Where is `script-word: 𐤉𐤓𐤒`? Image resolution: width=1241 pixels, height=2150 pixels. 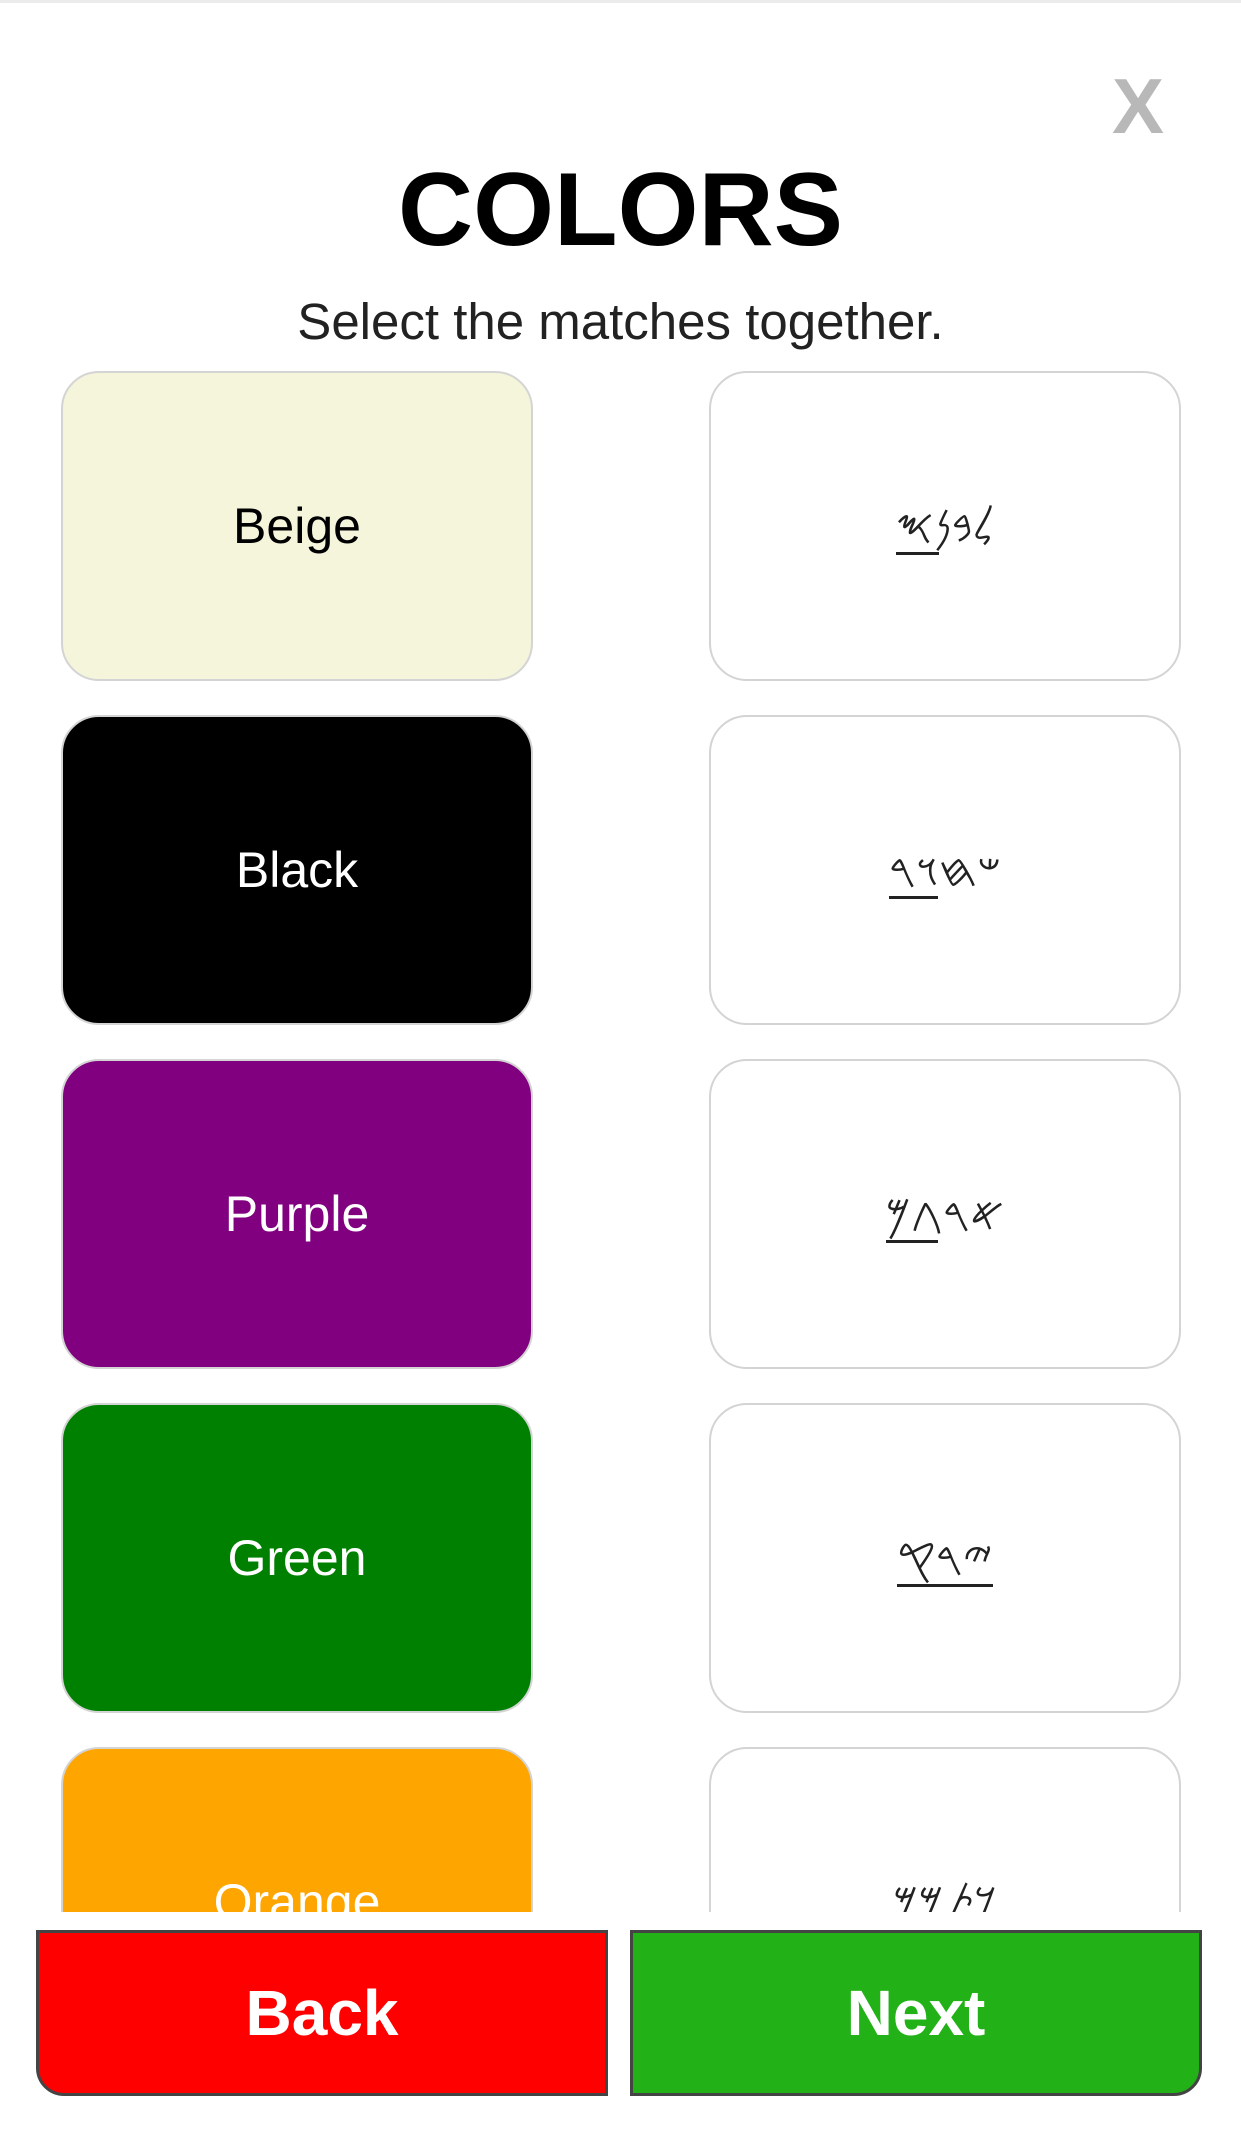
script-word: 𐤉𐤓𐤒 is located at coordinates (945, 1558).